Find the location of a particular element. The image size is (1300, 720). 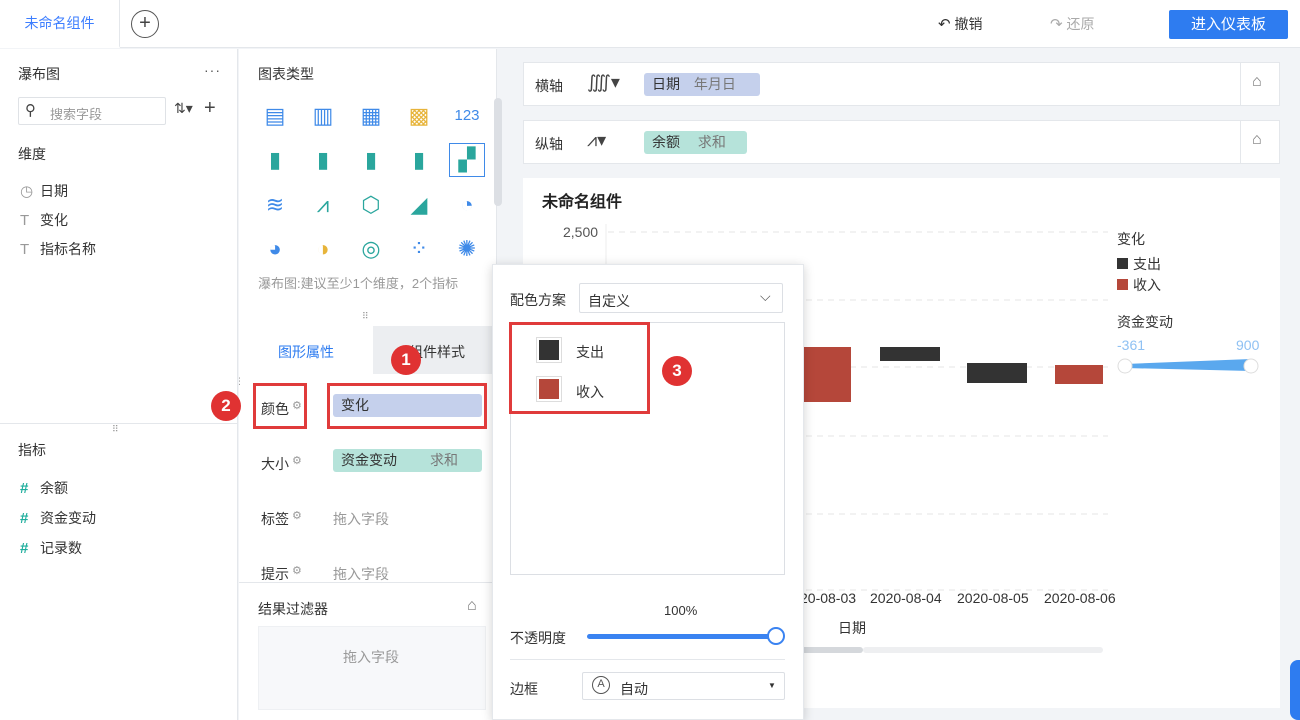

more-menu-icon: ··· is located at coordinates (212, 70).